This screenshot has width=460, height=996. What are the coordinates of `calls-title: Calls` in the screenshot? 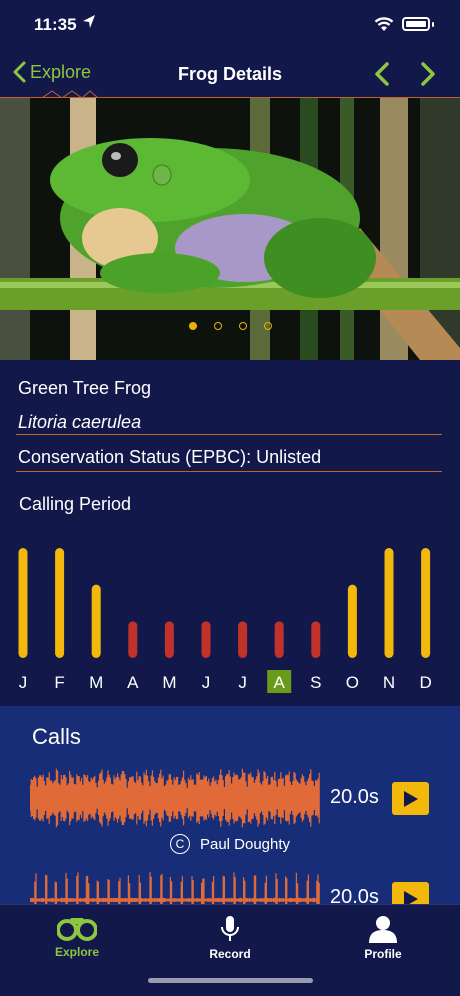 It's located at (56, 736).